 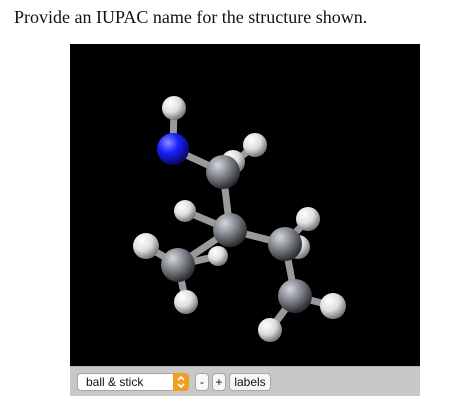 What do you see at coordinates (174, 108) in the screenshot?
I see `hydrogen-atom-h1` at bounding box center [174, 108].